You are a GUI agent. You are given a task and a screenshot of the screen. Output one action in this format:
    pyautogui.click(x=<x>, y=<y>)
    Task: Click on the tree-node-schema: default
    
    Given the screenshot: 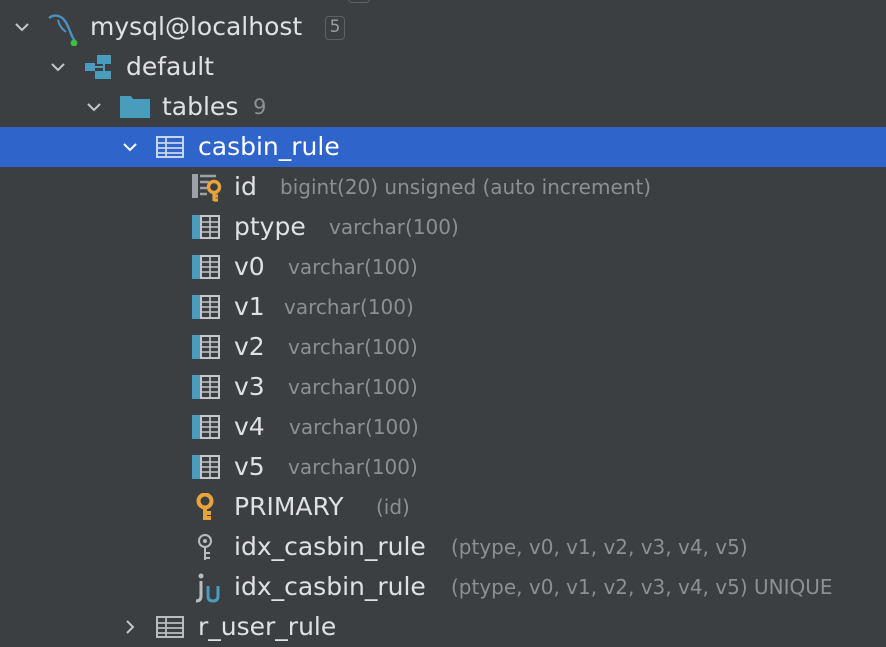 What is the action you would take?
    pyautogui.click(x=443, y=67)
    